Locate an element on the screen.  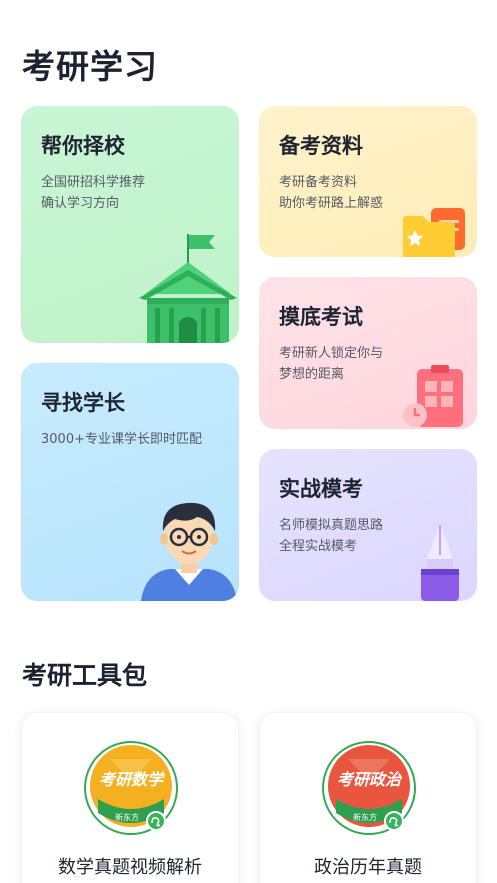
card-desc-line: 考研新人锁定你与 is located at coordinates (331, 353).